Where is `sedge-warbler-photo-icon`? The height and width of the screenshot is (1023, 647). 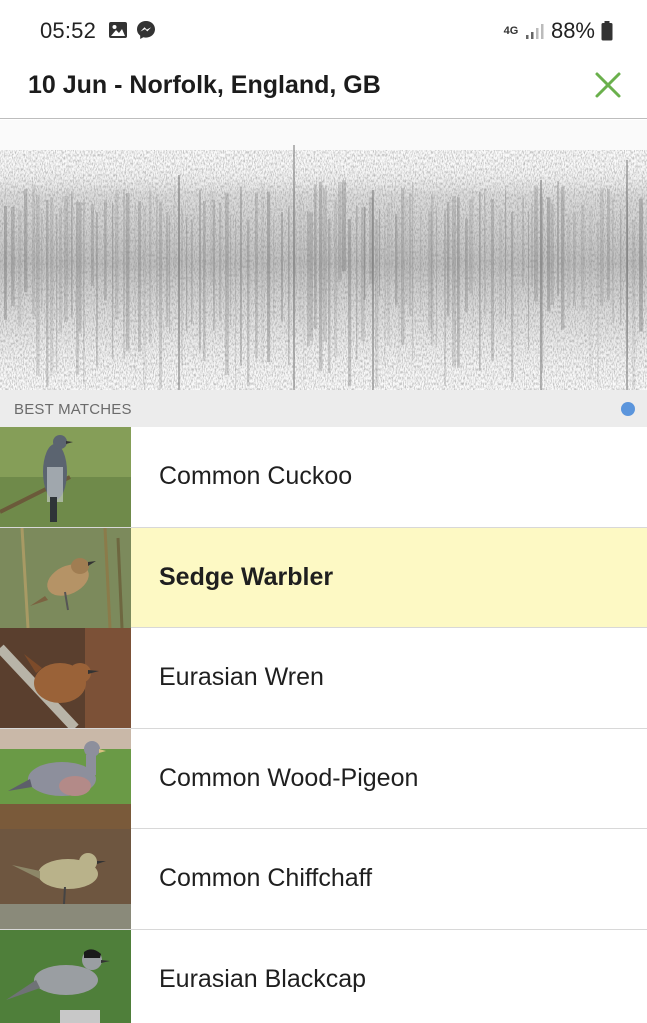 sedge-warbler-photo-icon is located at coordinates (65, 577).